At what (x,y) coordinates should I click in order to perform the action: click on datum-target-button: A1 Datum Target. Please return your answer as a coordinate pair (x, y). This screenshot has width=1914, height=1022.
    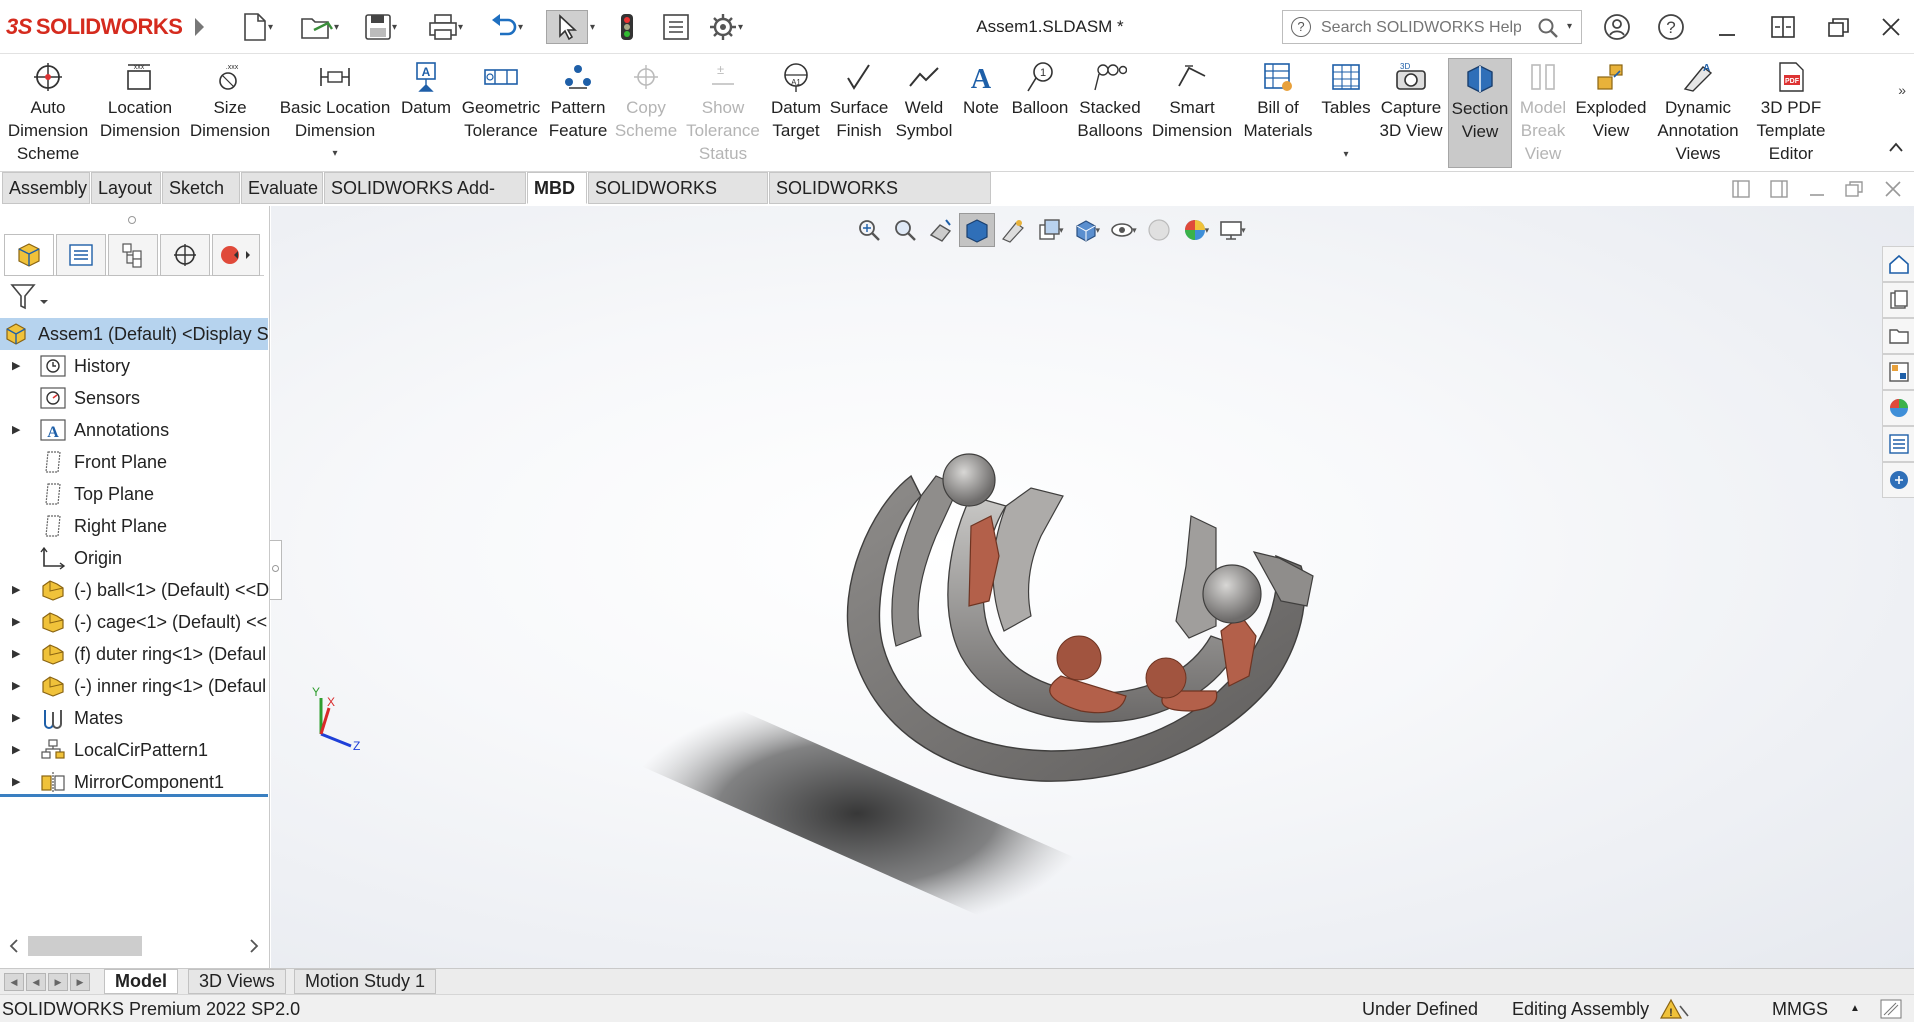
    Looking at the image, I should click on (796, 113).